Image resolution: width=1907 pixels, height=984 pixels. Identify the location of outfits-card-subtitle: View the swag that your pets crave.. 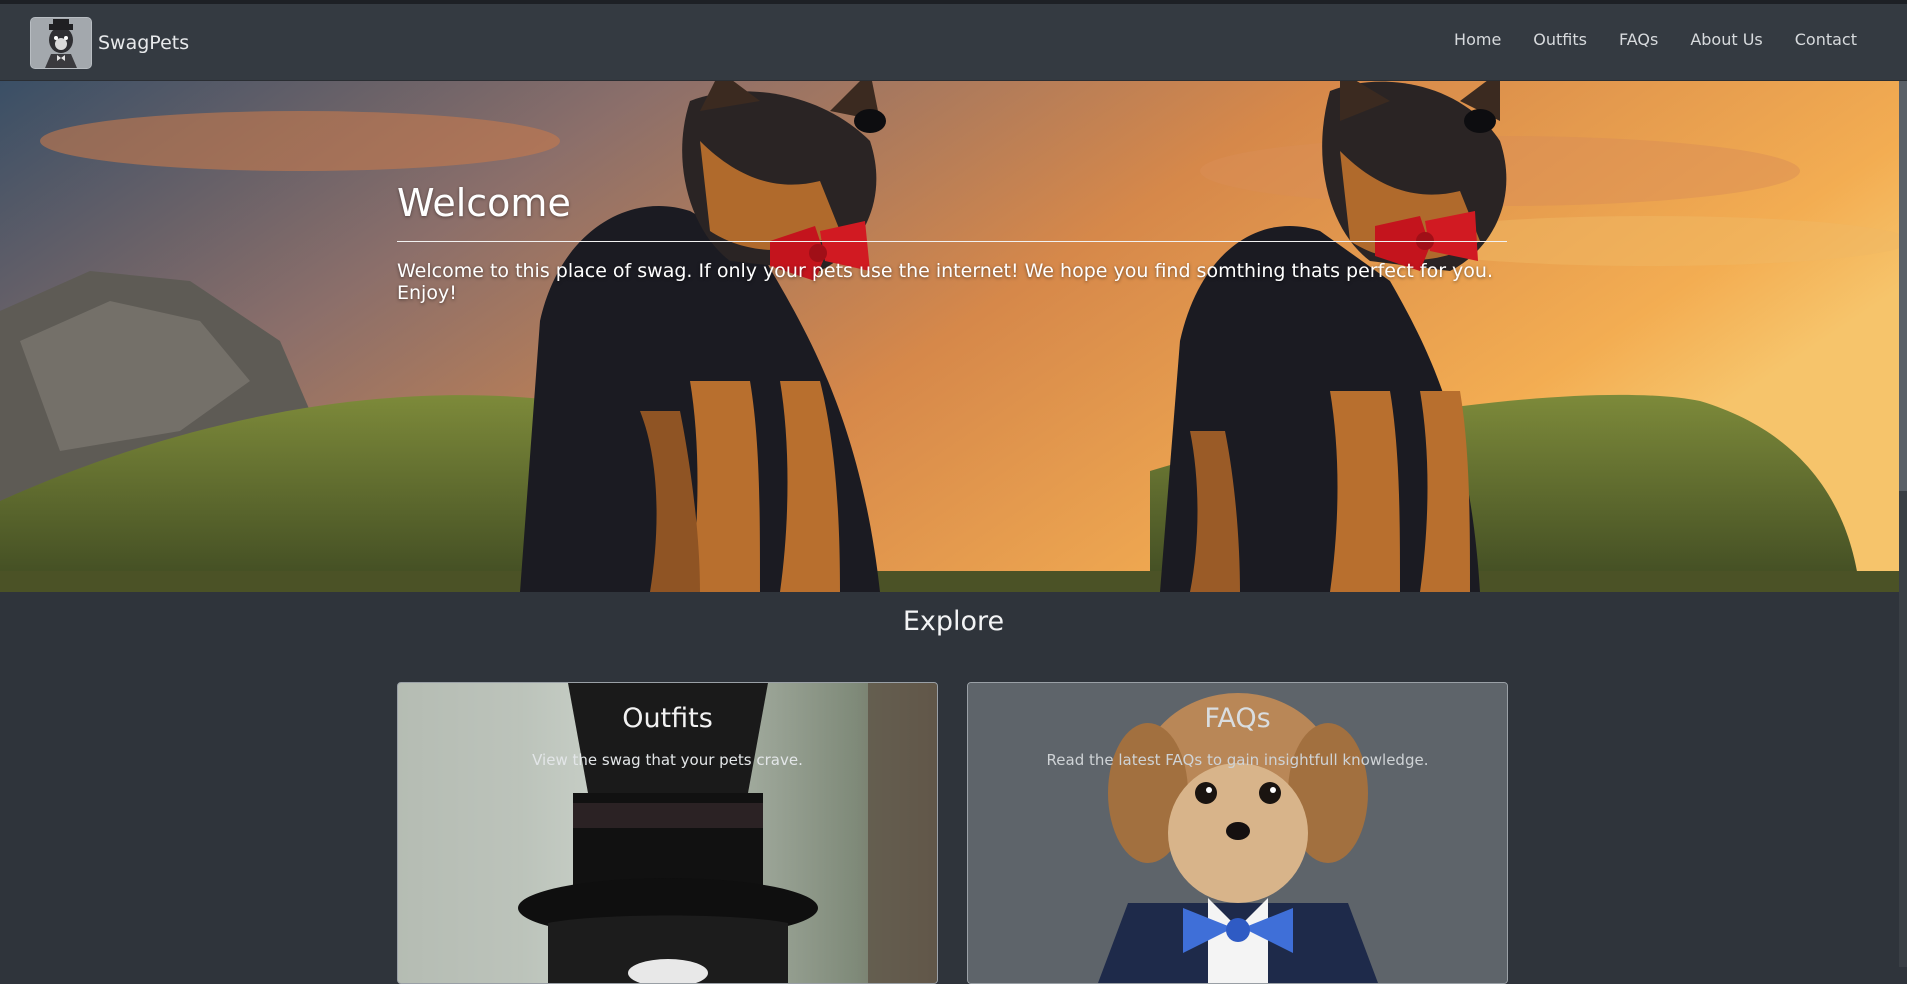
(667, 760).